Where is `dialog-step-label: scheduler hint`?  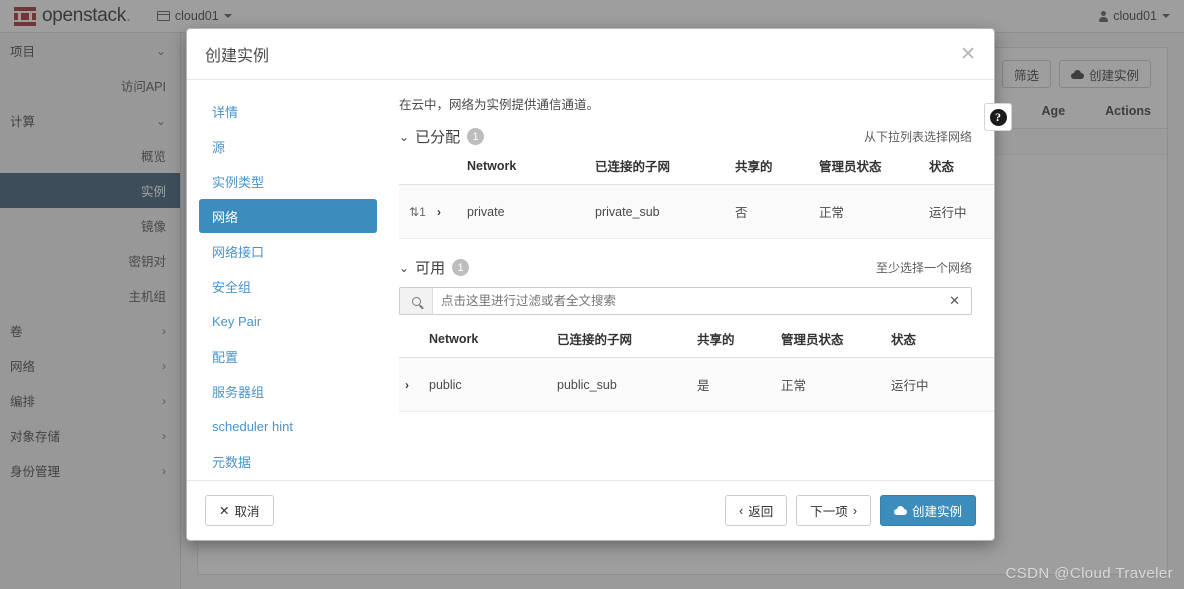 dialog-step-label: scheduler hint is located at coordinates (252, 426).